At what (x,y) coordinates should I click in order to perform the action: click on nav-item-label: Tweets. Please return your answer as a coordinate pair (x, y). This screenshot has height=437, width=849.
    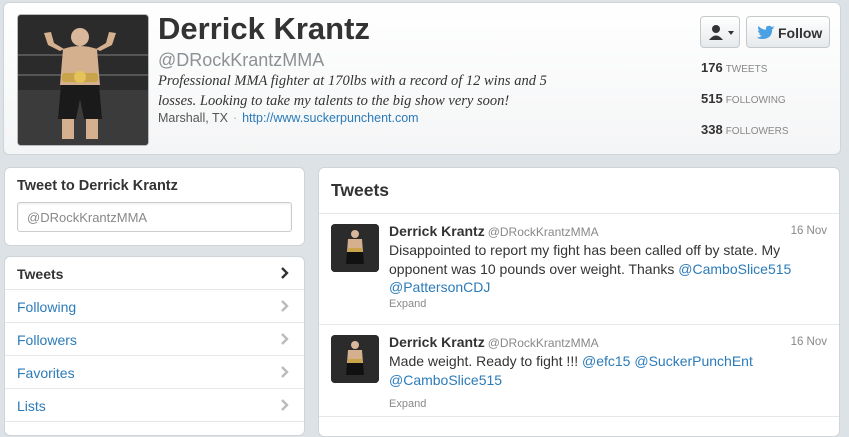
    Looking at the image, I should click on (40, 274).